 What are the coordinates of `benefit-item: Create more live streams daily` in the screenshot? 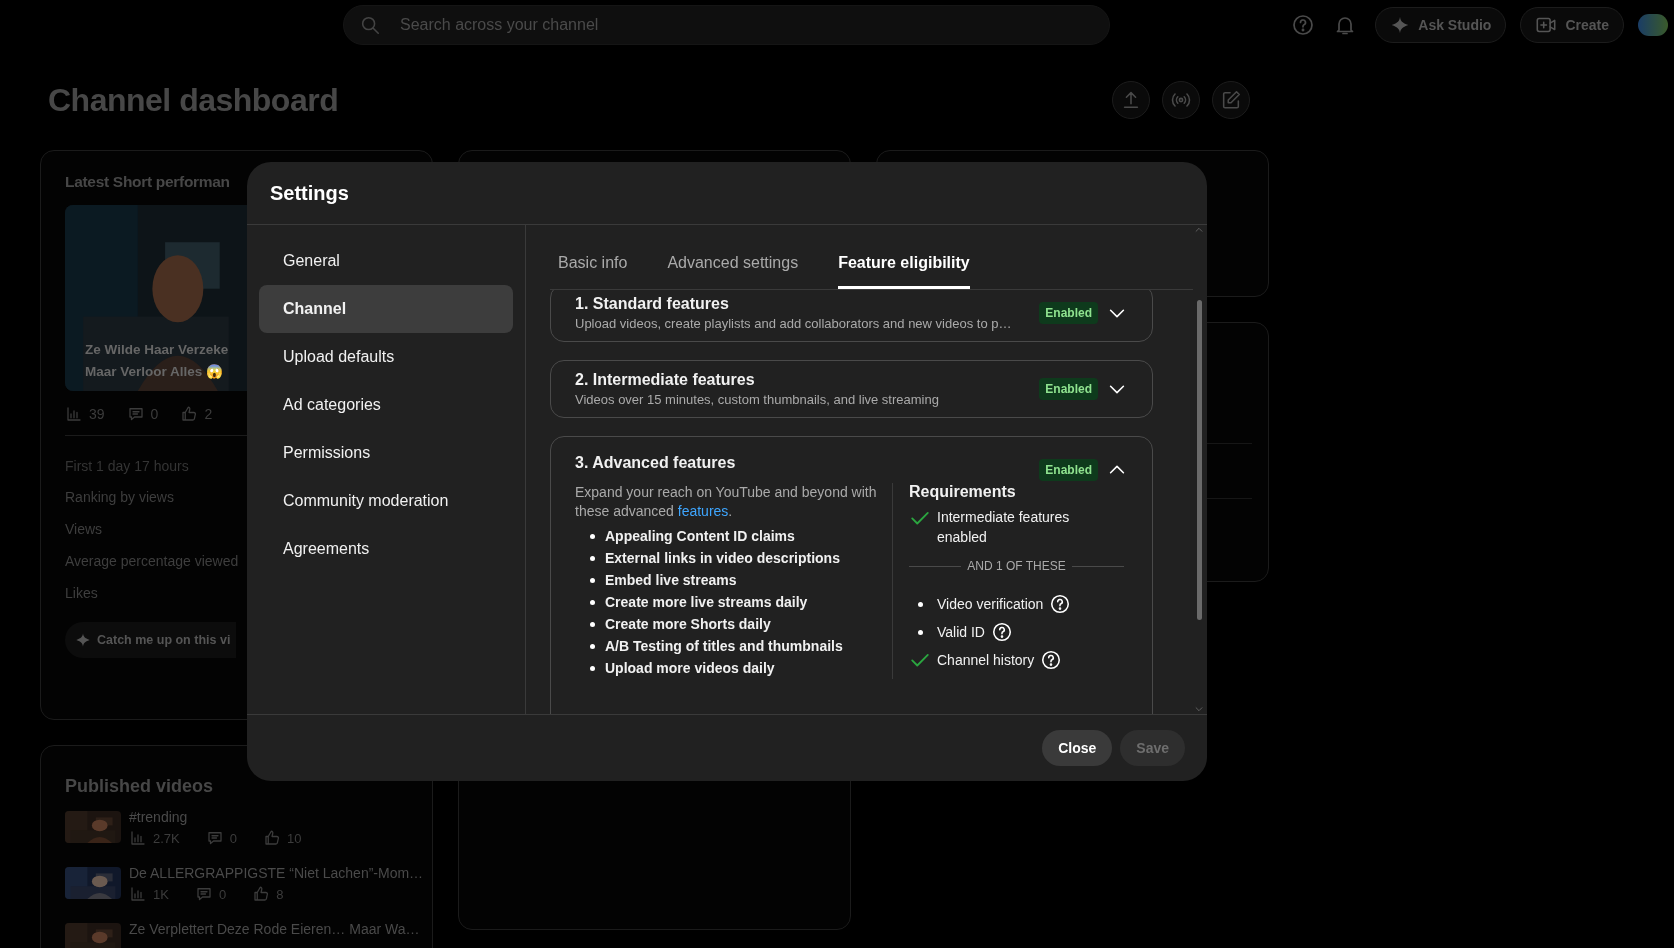 It's located at (706, 602).